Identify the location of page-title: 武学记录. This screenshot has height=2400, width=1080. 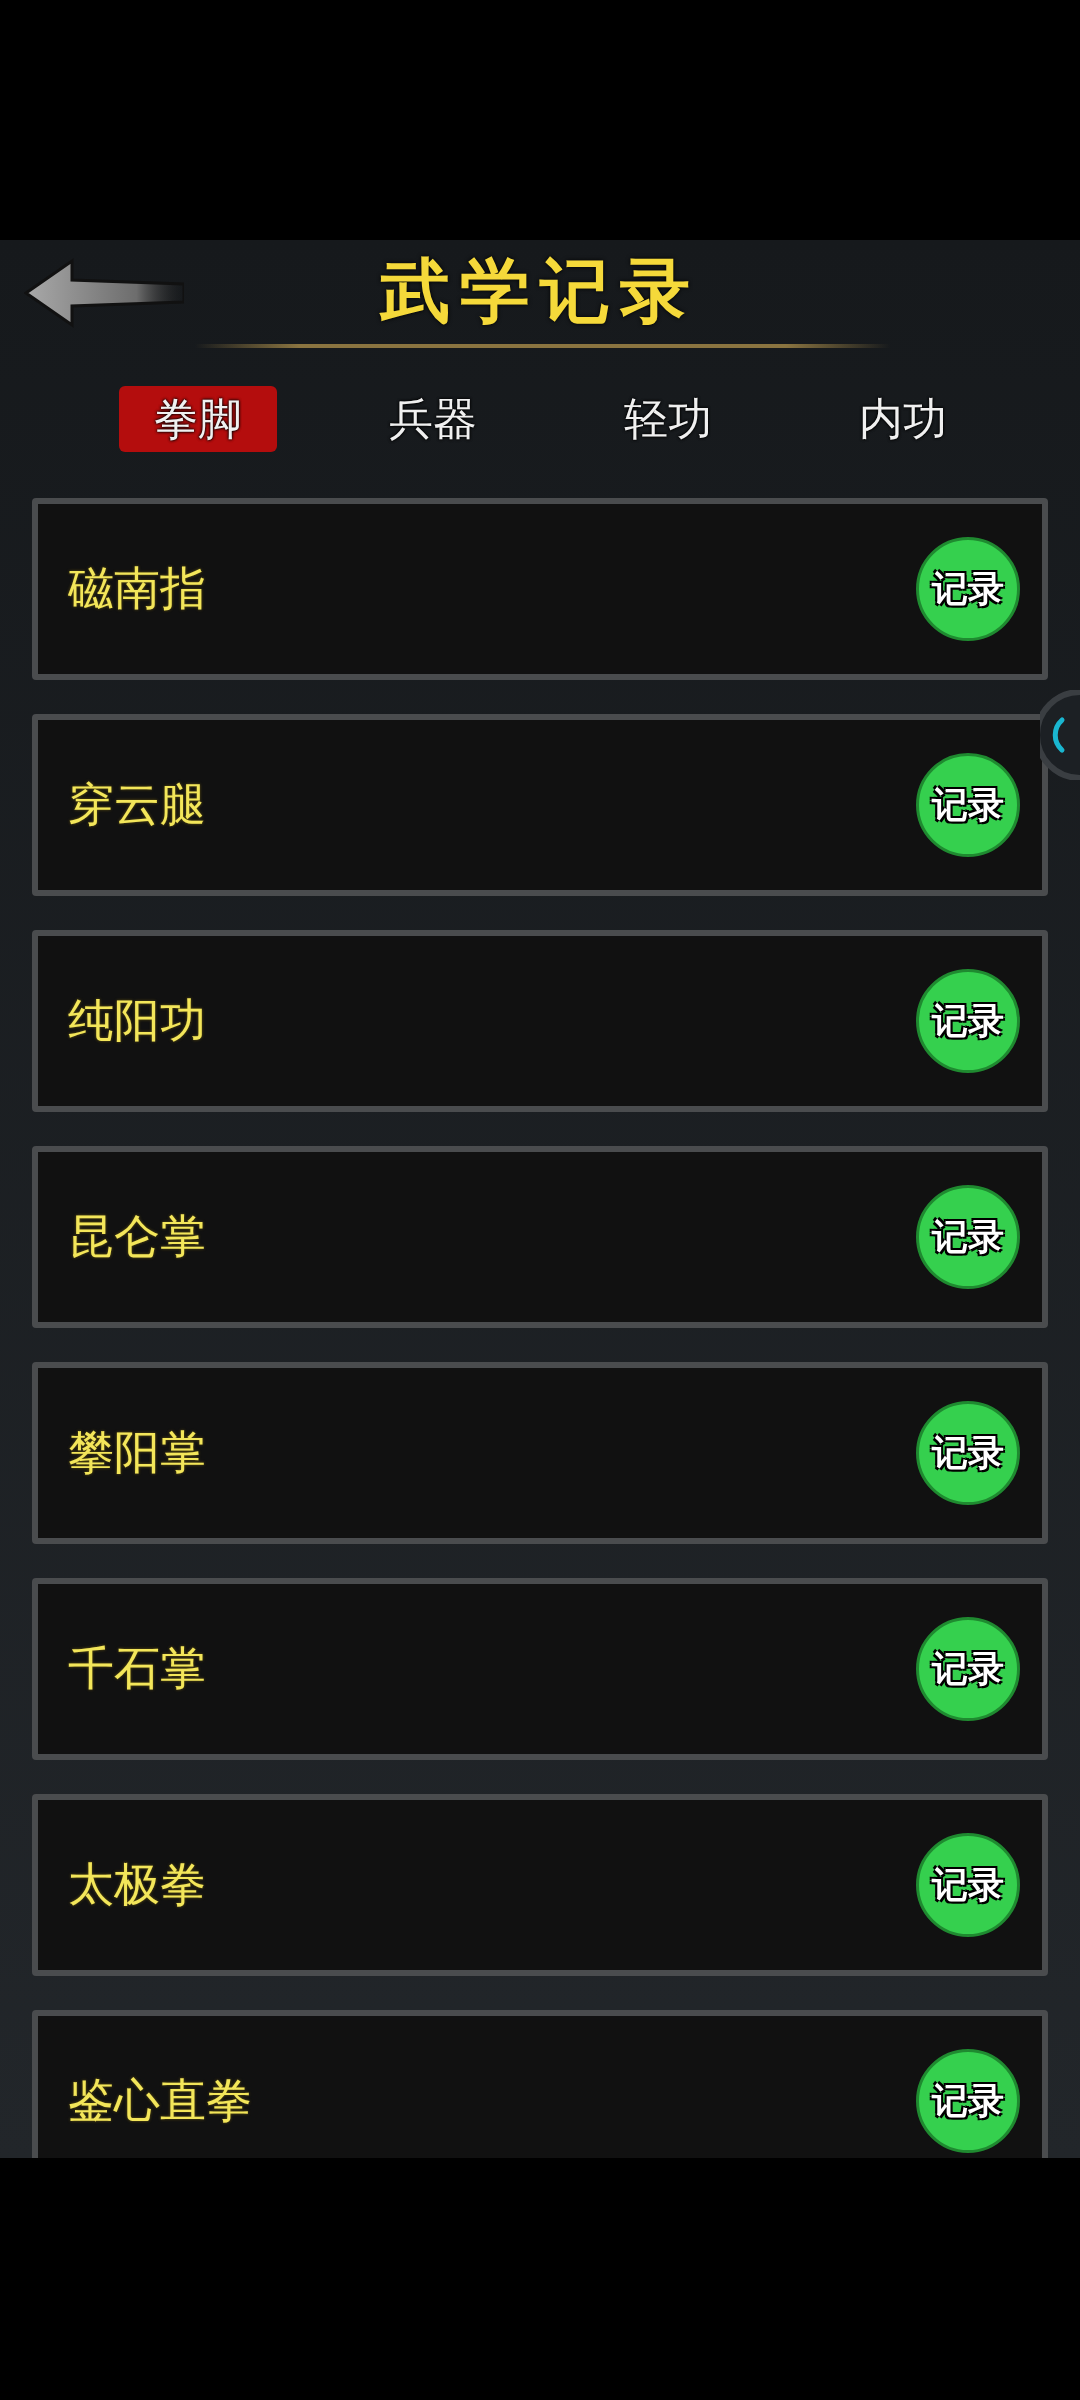
(540, 291).